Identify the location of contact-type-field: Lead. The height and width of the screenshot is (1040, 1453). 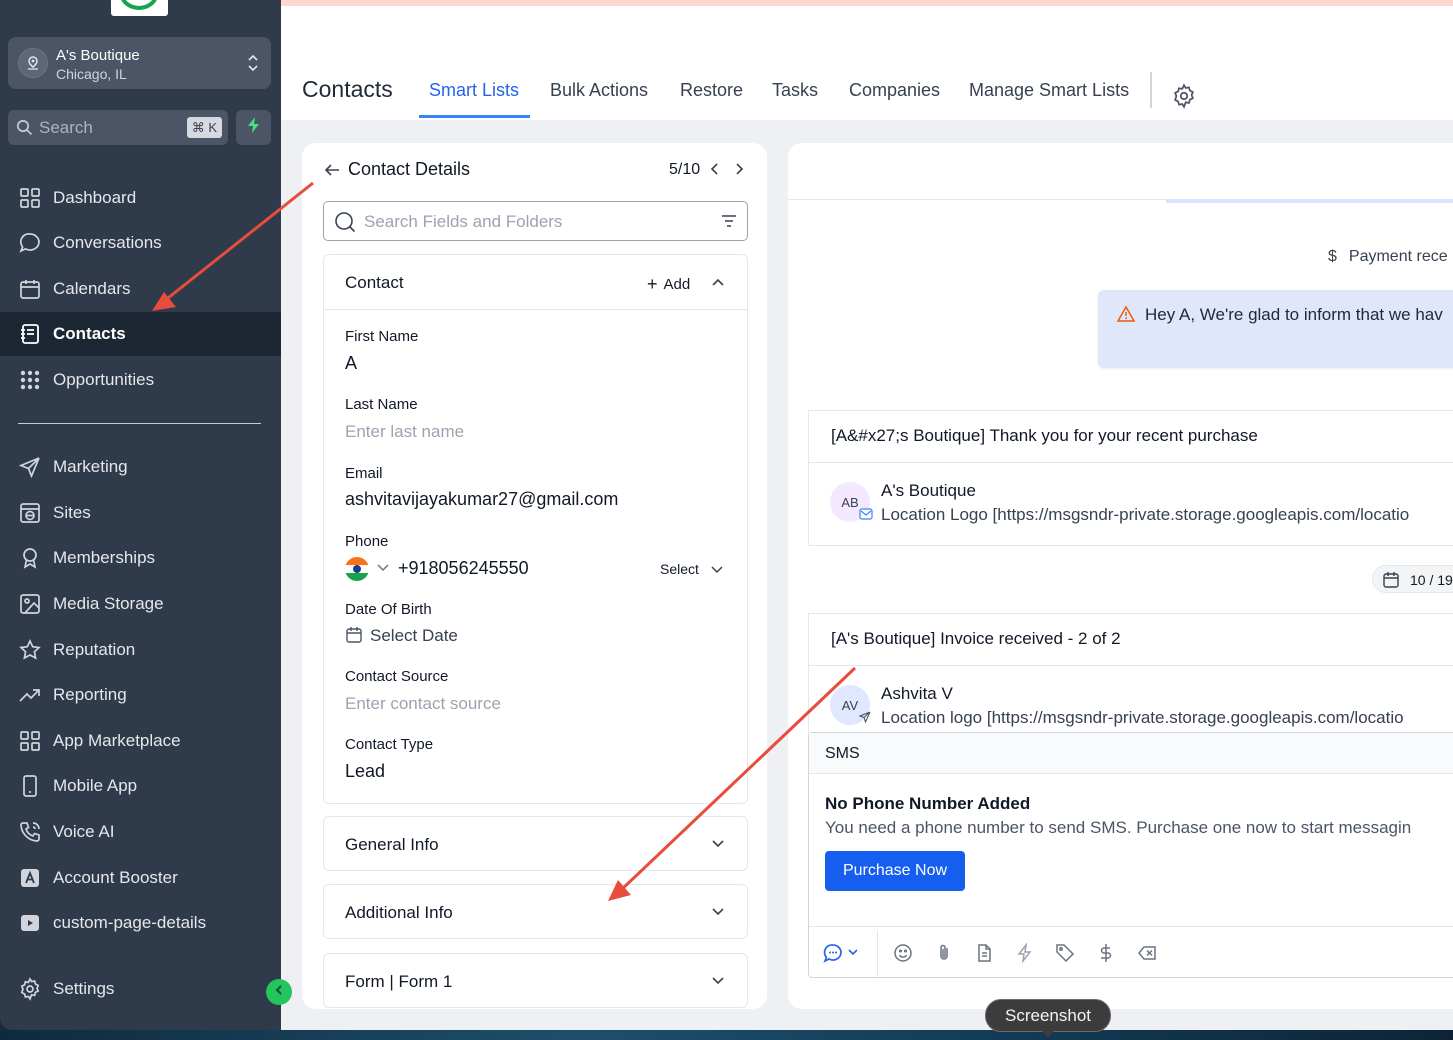
(365, 771).